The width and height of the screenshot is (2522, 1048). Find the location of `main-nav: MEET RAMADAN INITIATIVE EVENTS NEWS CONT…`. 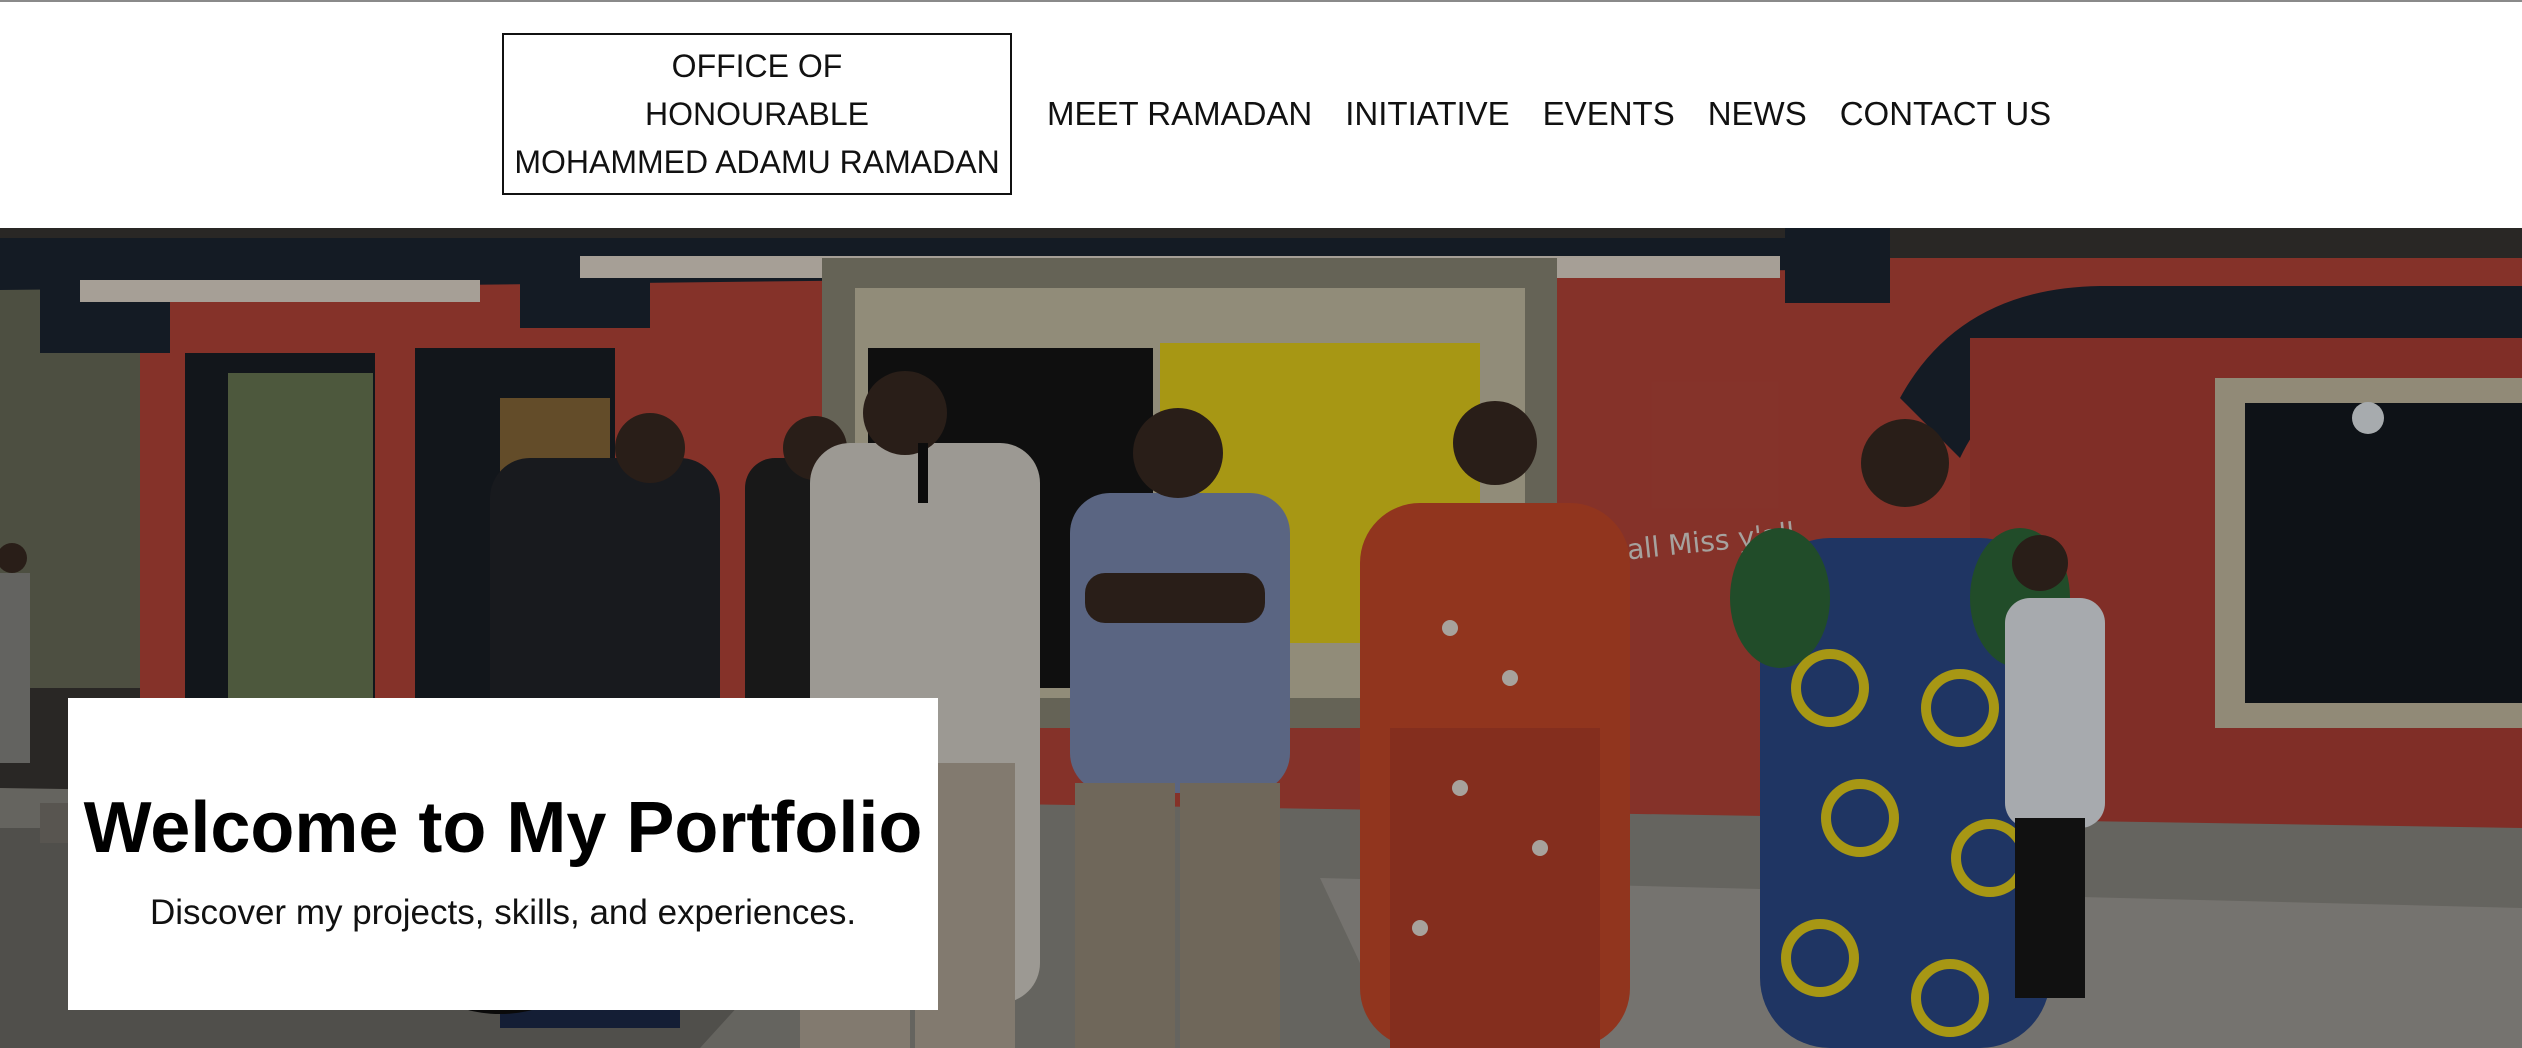

main-nav: MEET RAMADAN INITIATIVE EVENTS NEWS CONT… is located at coordinates (1565, 114).